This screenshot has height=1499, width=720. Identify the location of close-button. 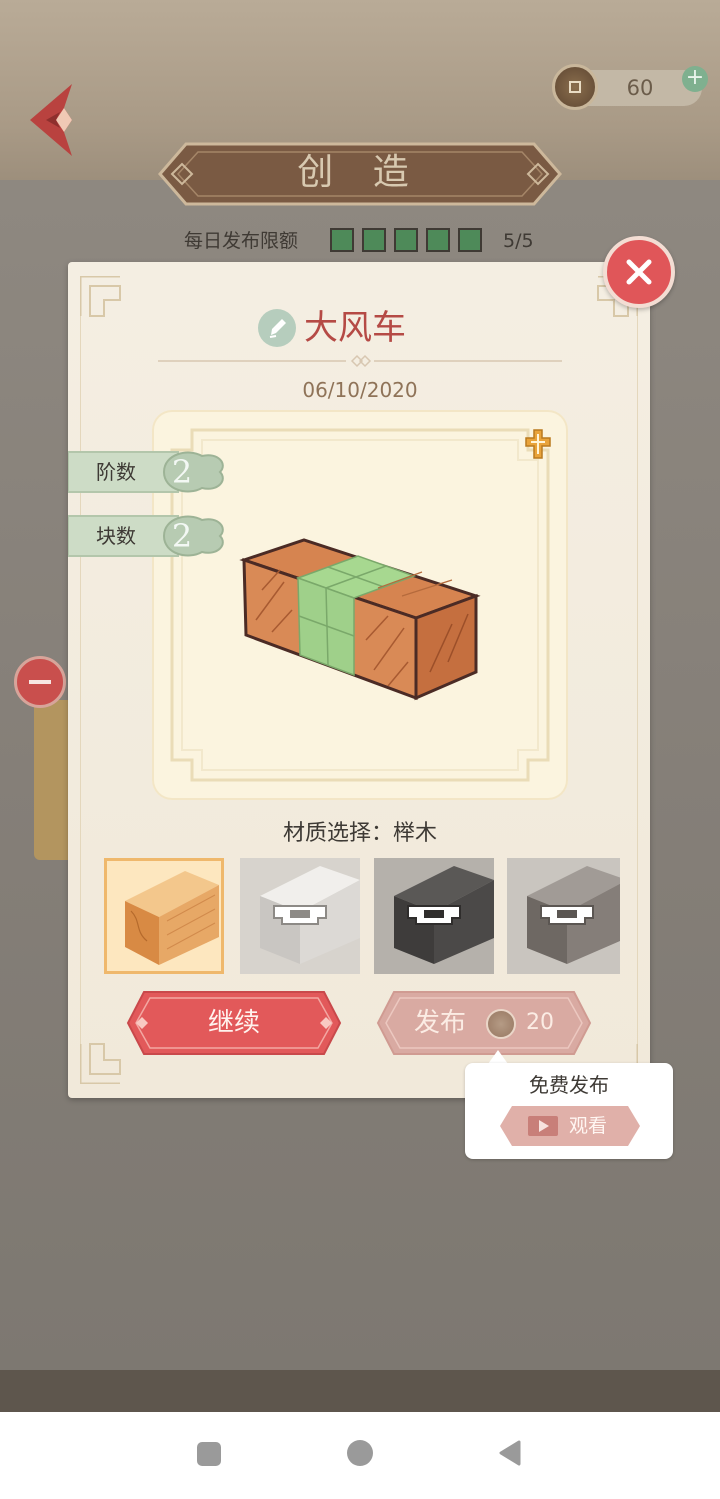
(639, 272).